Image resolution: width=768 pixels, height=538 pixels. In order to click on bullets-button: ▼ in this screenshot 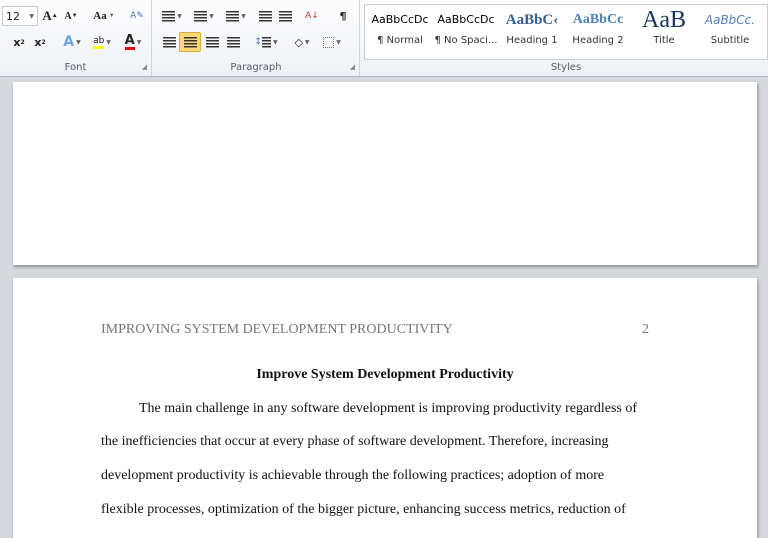, I will do `click(172, 16)`.